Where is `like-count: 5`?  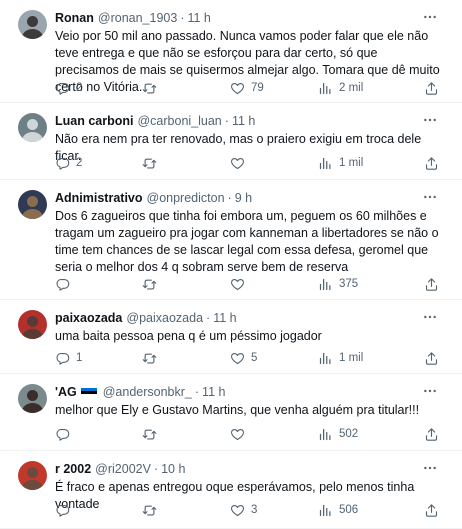 like-count: 5 is located at coordinates (254, 358).